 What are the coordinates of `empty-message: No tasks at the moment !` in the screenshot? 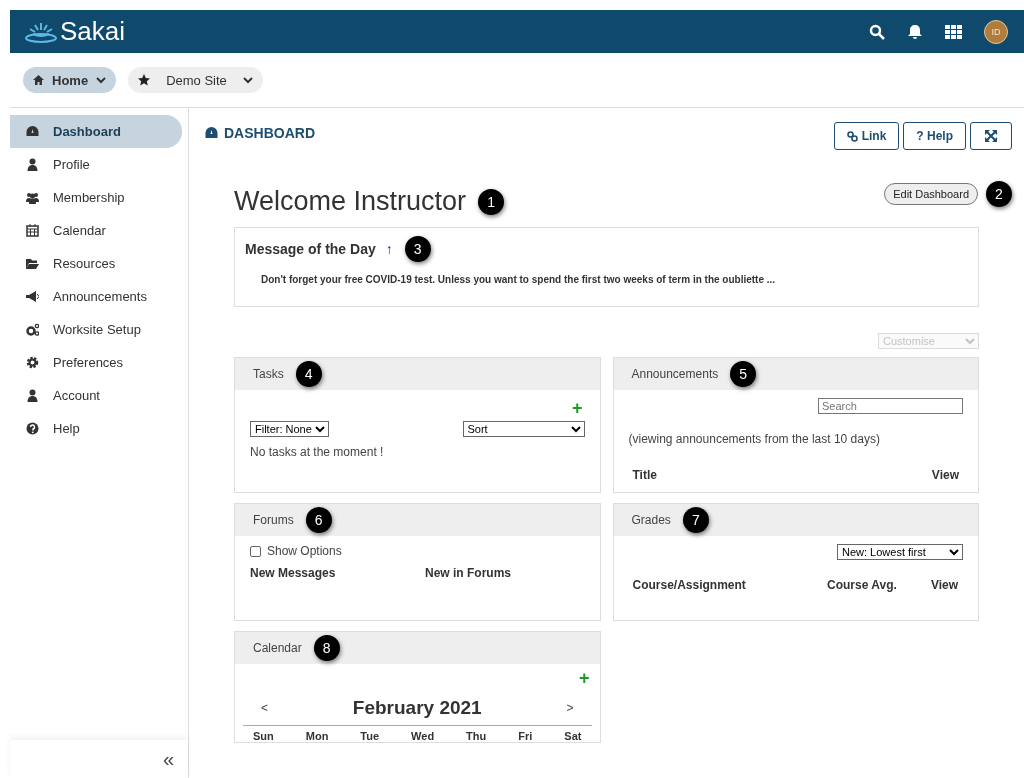 It's located at (317, 452).